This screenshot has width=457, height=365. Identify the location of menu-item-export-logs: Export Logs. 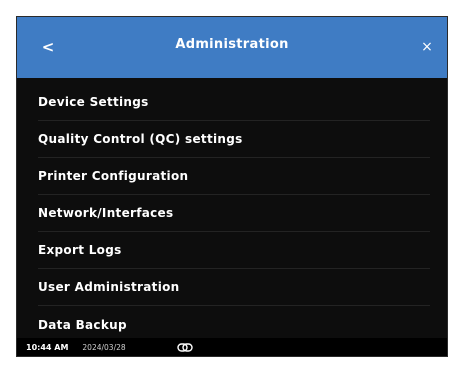
(234, 250).